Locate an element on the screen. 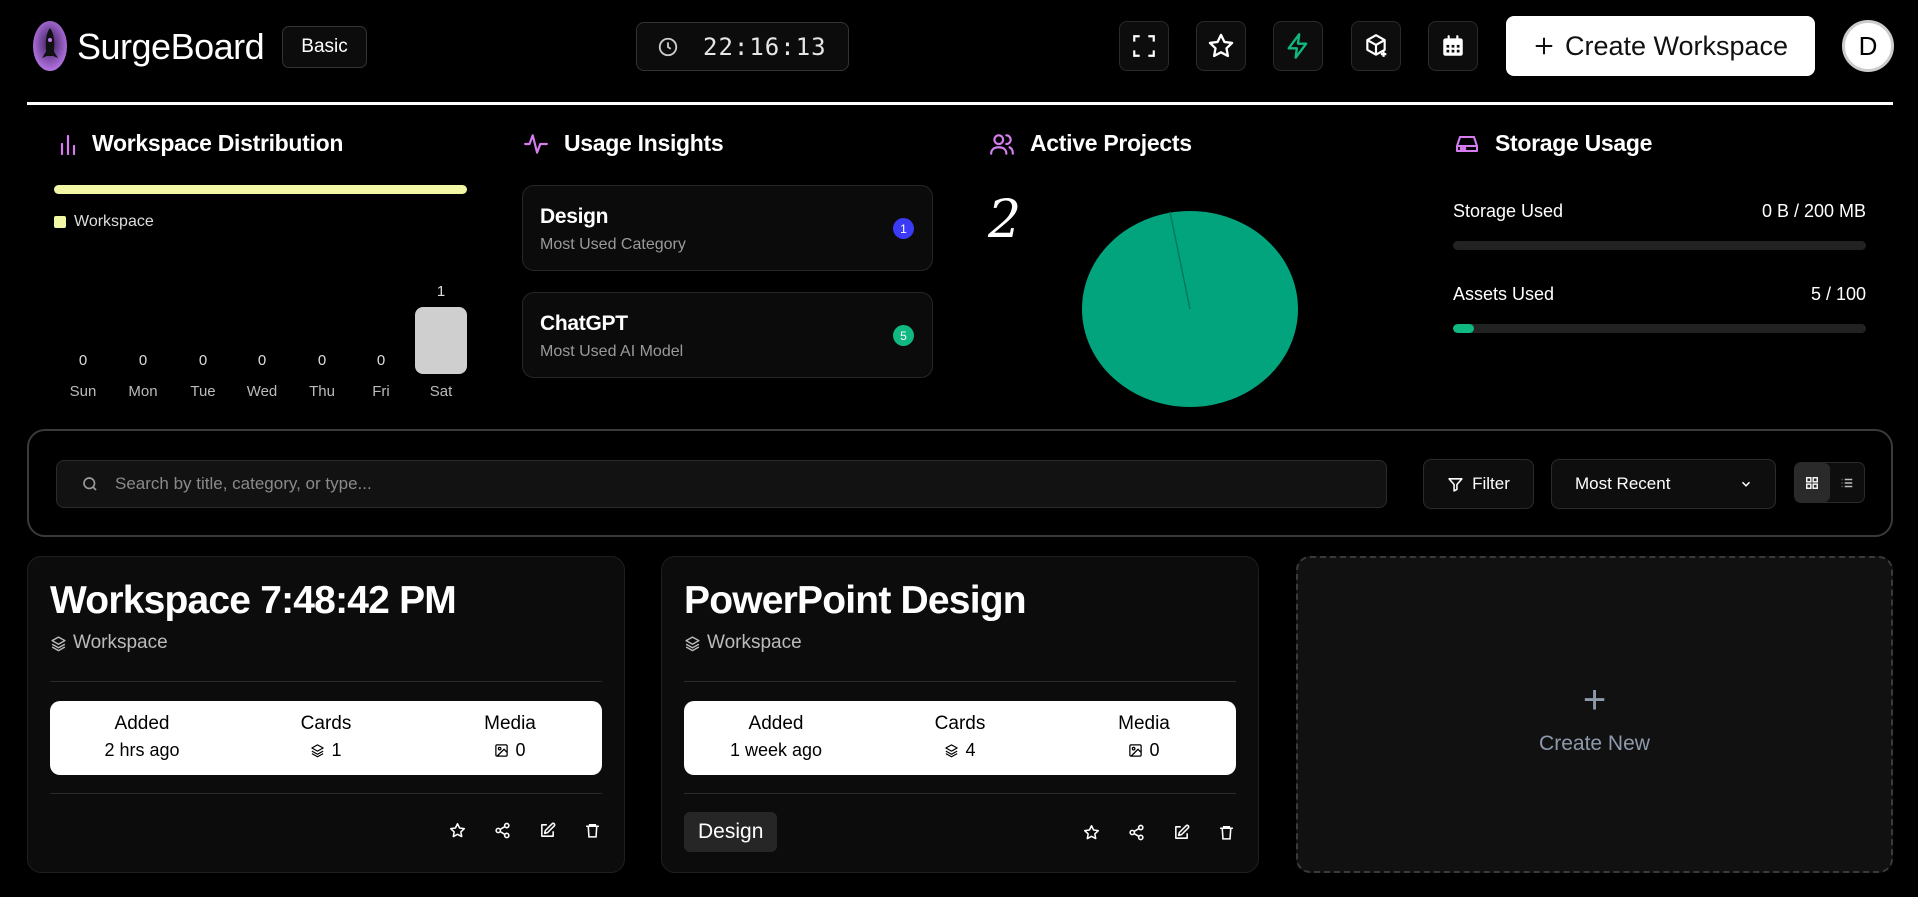 This screenshot has height=897, width=1918. storage-title: Storage Usage is located at coordinates (1552, 143).